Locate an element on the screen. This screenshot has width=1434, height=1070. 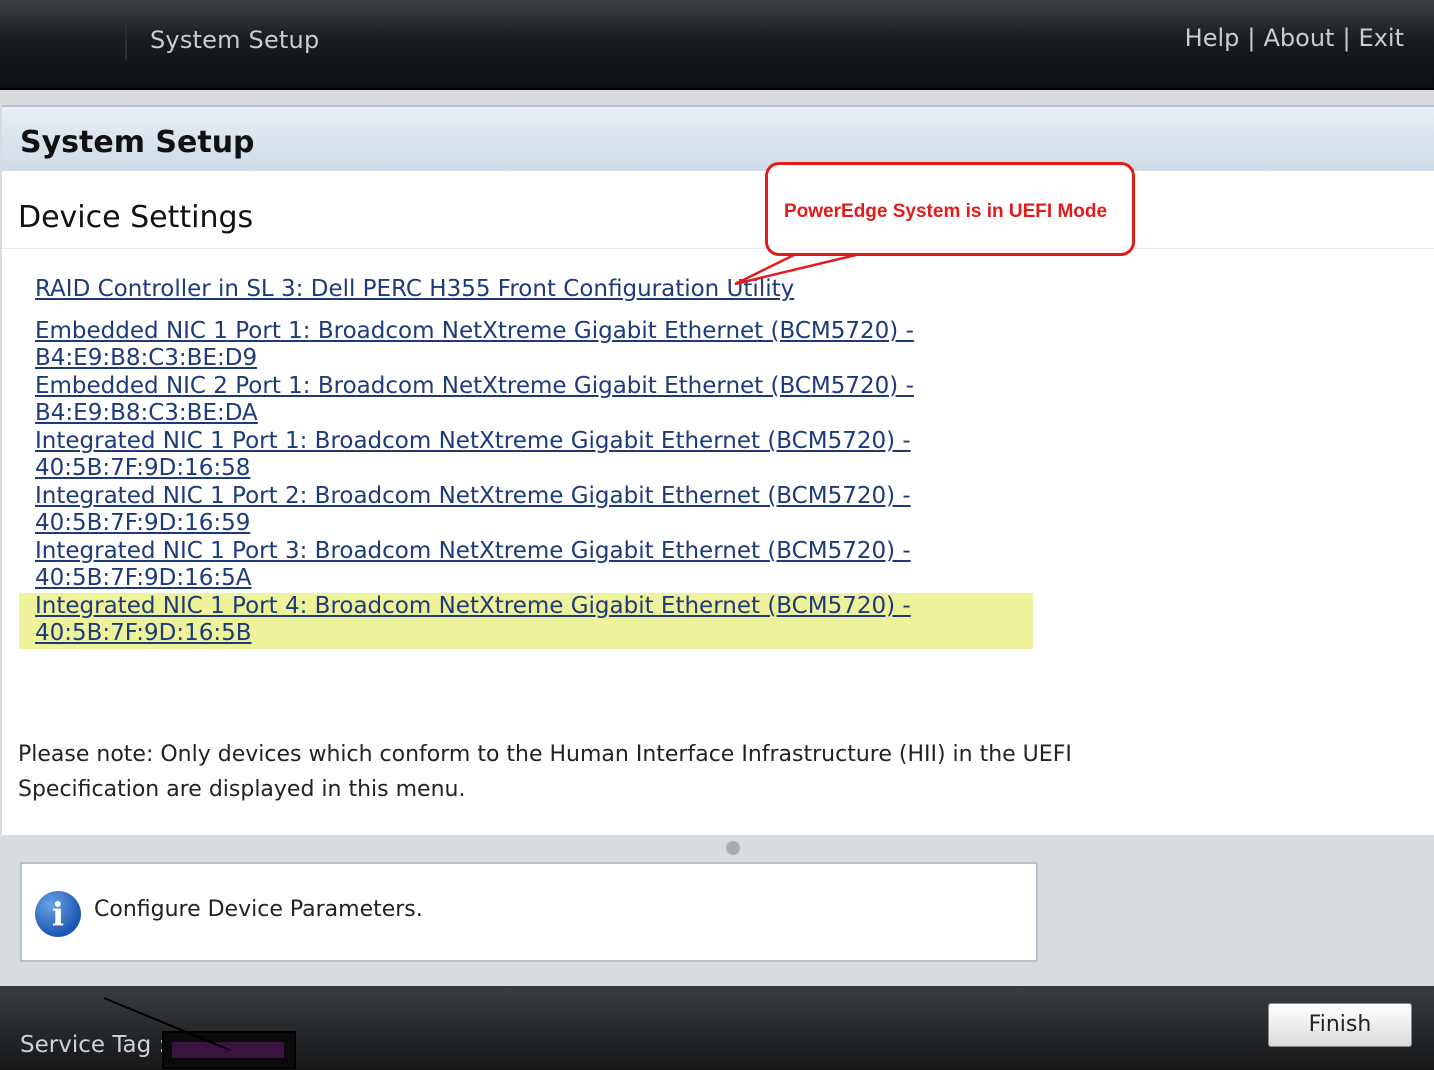
section-divider is located at coordinates (718, 248).